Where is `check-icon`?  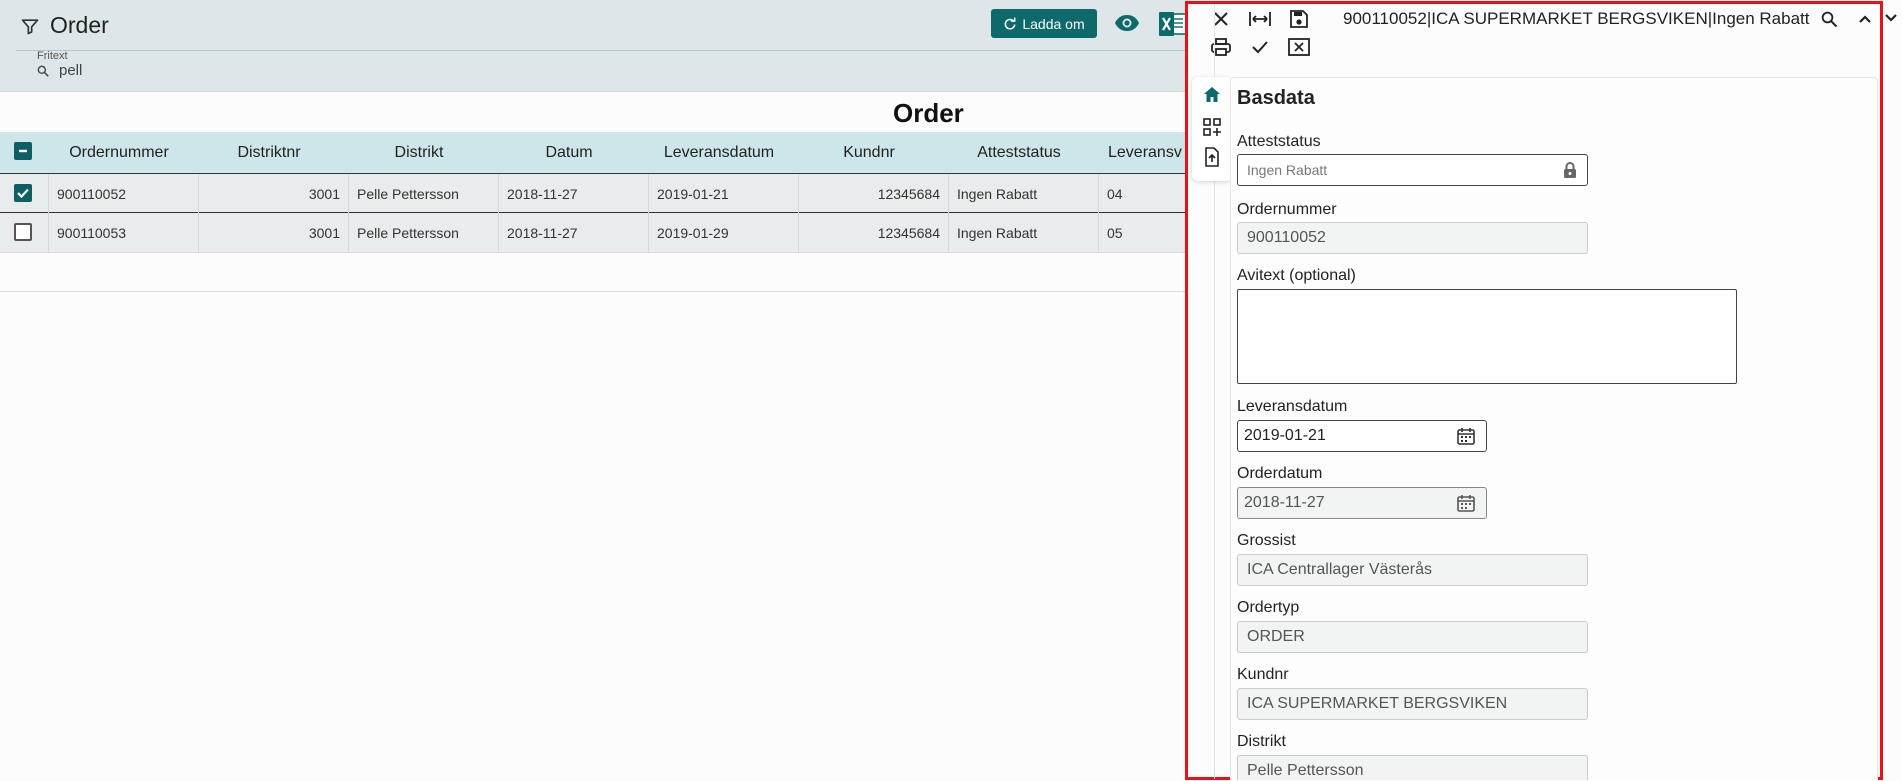
check-icon is located at coordinates (1260, 47).